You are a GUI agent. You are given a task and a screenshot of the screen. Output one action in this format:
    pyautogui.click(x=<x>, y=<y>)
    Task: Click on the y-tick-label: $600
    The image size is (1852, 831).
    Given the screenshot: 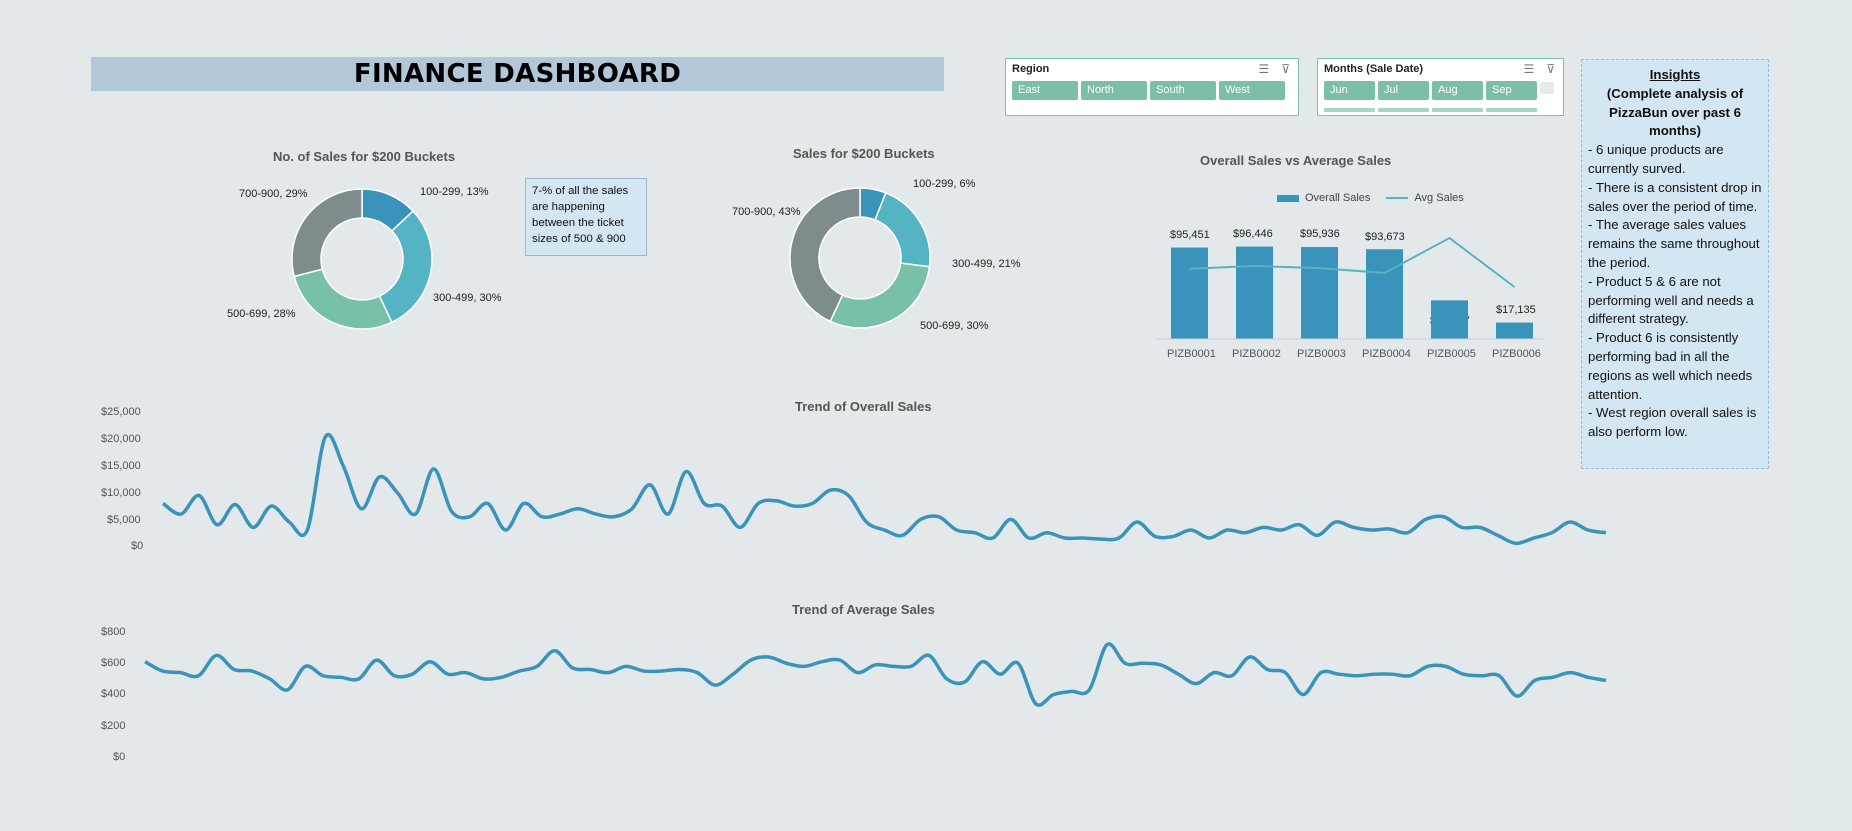 What is the action you would take?
    pyautogui.click(x=113, y=663)
    